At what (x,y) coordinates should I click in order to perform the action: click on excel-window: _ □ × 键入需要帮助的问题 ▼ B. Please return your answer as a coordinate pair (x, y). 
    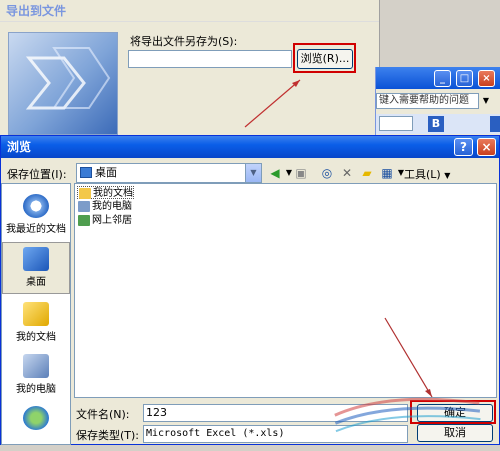
    Looking at the image, I should click on (437, 102).